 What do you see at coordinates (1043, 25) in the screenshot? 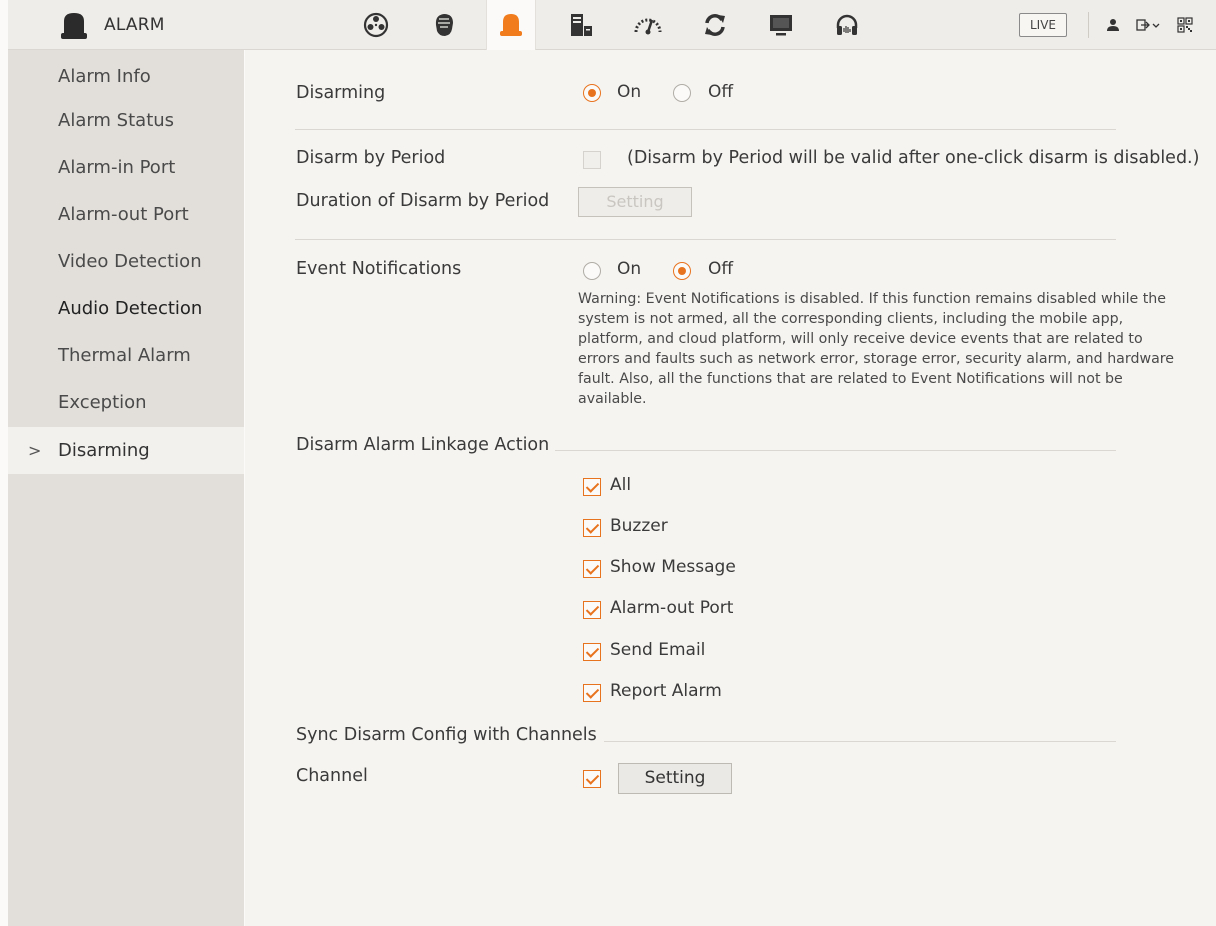
I see `live-button: LIVE` at bounding box center [1043, 25].